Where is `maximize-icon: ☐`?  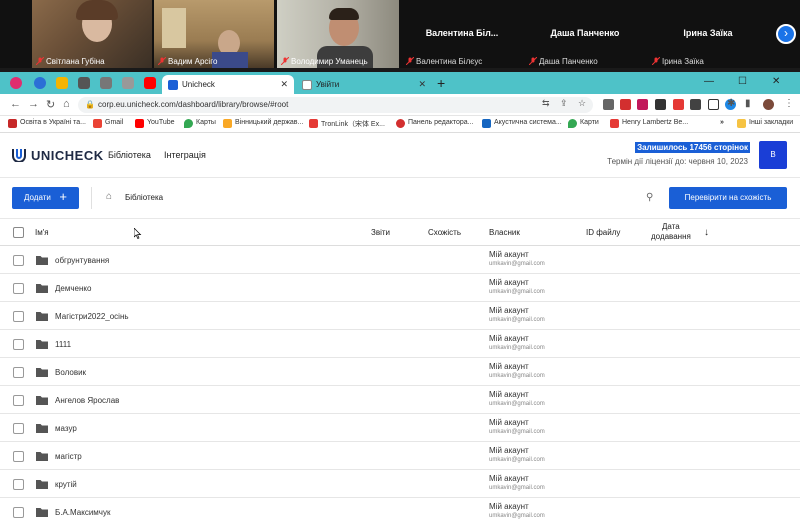
maximize-icon: ☐ is located at coordinates (742, 81).